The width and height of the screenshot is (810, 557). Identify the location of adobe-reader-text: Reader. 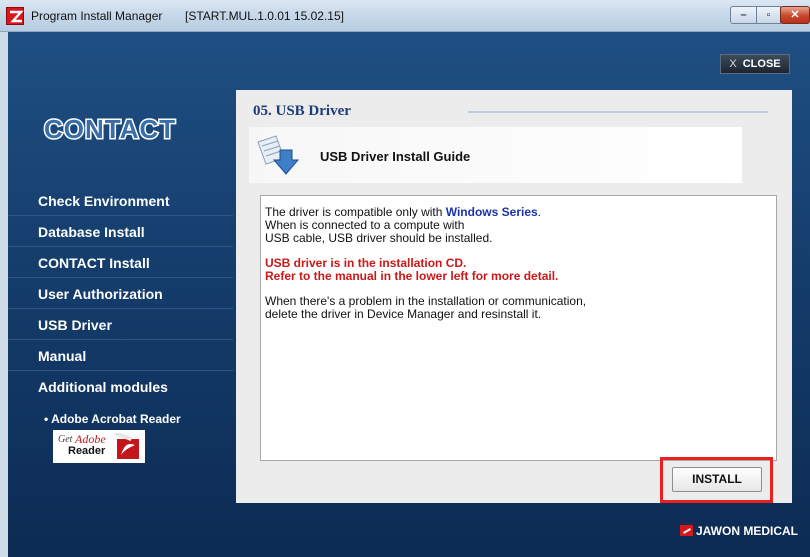
(87, 451).